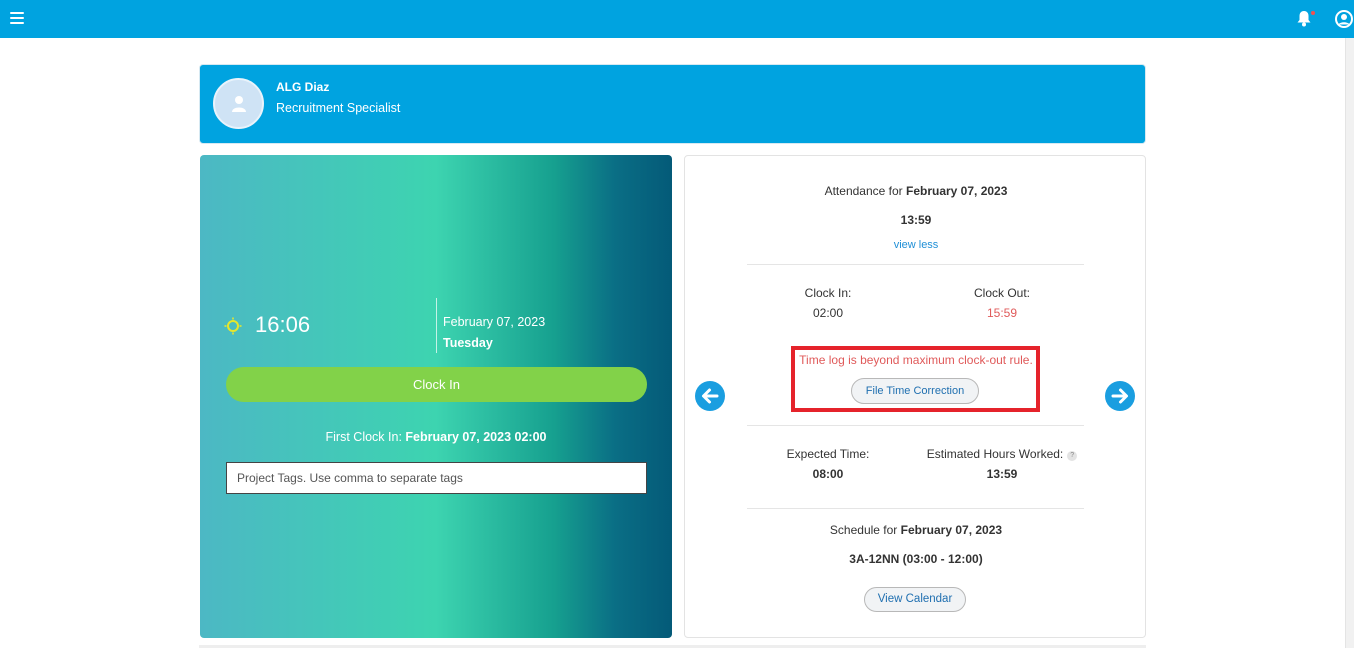 This screenshot has height=648, width=1354. I want to click on estimated-hours-text: Estimated Hours Worked:, so click(995, 454).